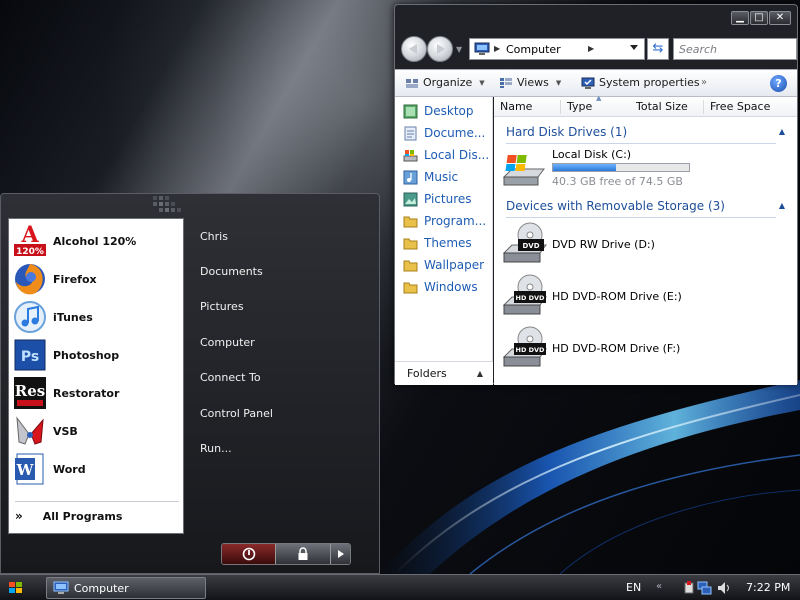  I want to click on safely-remove-hardware-icon, so click(689, 587).